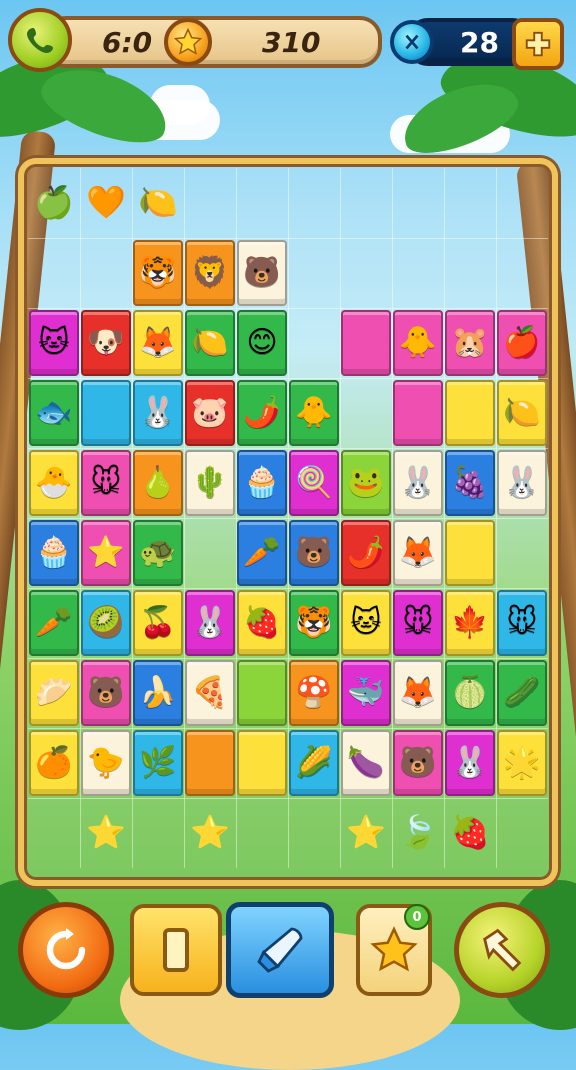 This screenshot has height=1070, width=576. I want to click on tile-icon: 🍕, so click(210, 692).